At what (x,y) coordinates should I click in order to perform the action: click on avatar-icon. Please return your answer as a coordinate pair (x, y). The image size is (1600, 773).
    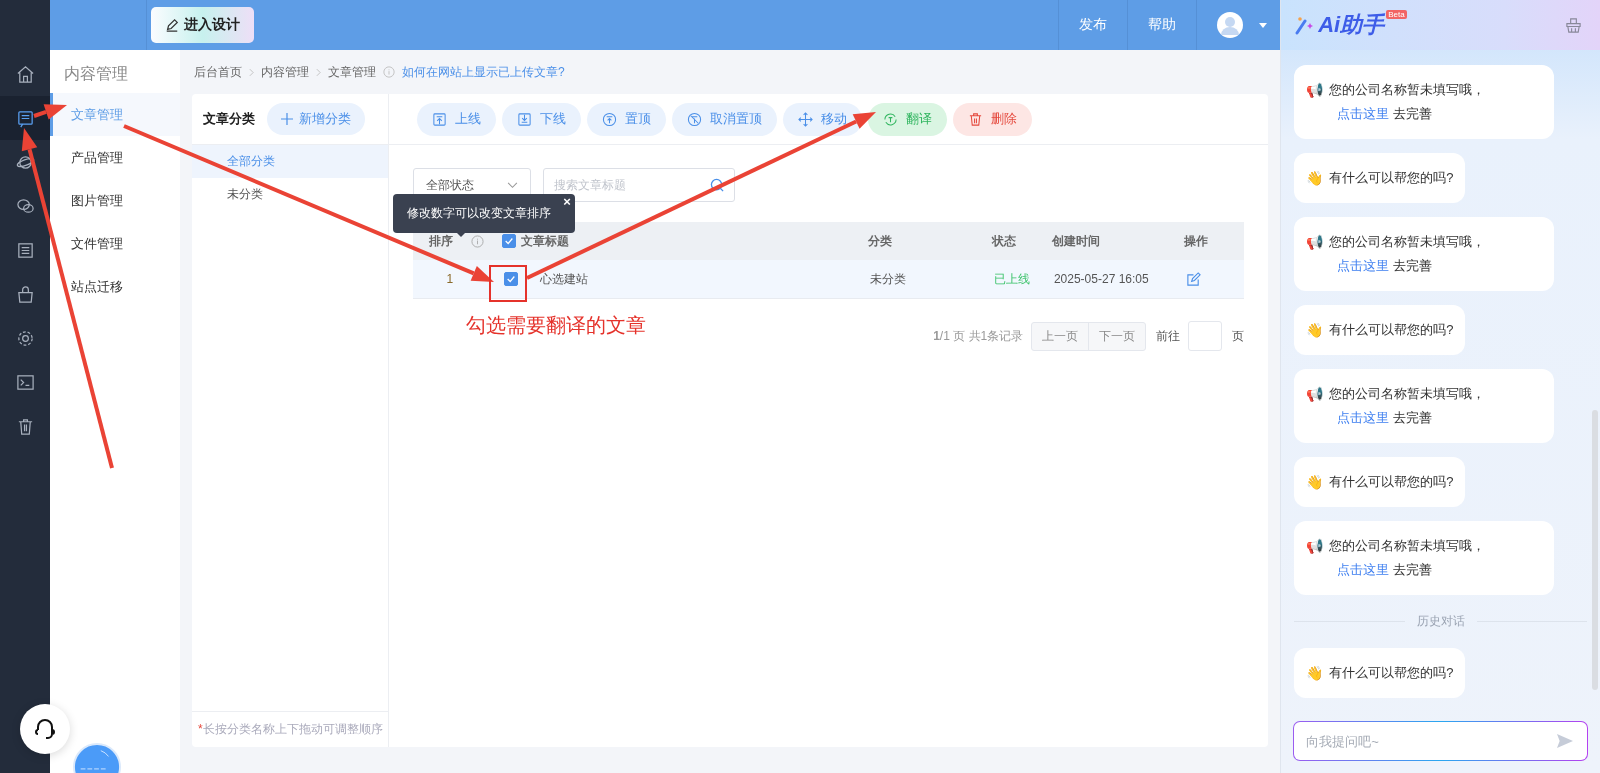
    Looking at the image, I should click on (1230, 25).